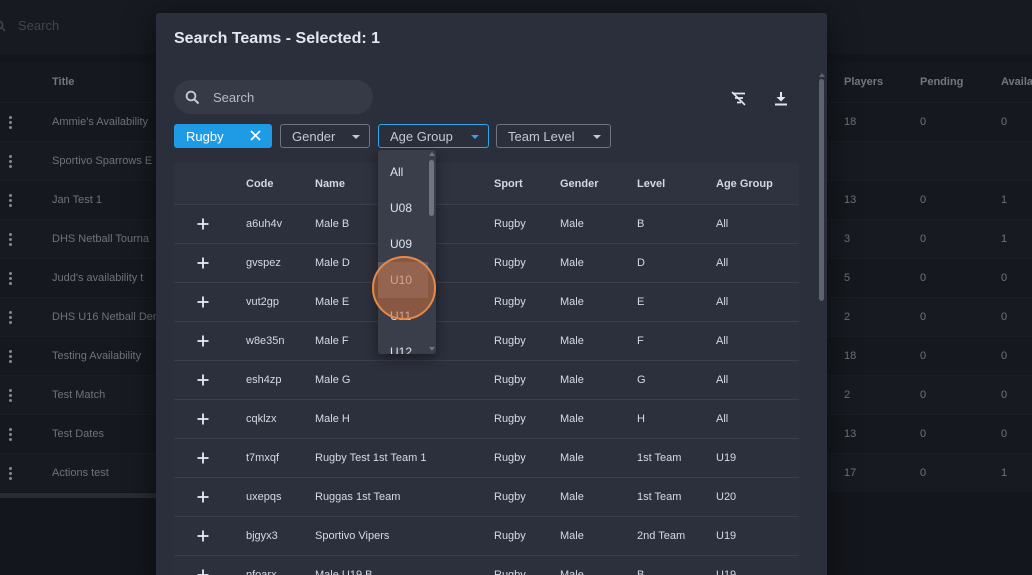  I want to click on cell-level: G, so click(641, 380).